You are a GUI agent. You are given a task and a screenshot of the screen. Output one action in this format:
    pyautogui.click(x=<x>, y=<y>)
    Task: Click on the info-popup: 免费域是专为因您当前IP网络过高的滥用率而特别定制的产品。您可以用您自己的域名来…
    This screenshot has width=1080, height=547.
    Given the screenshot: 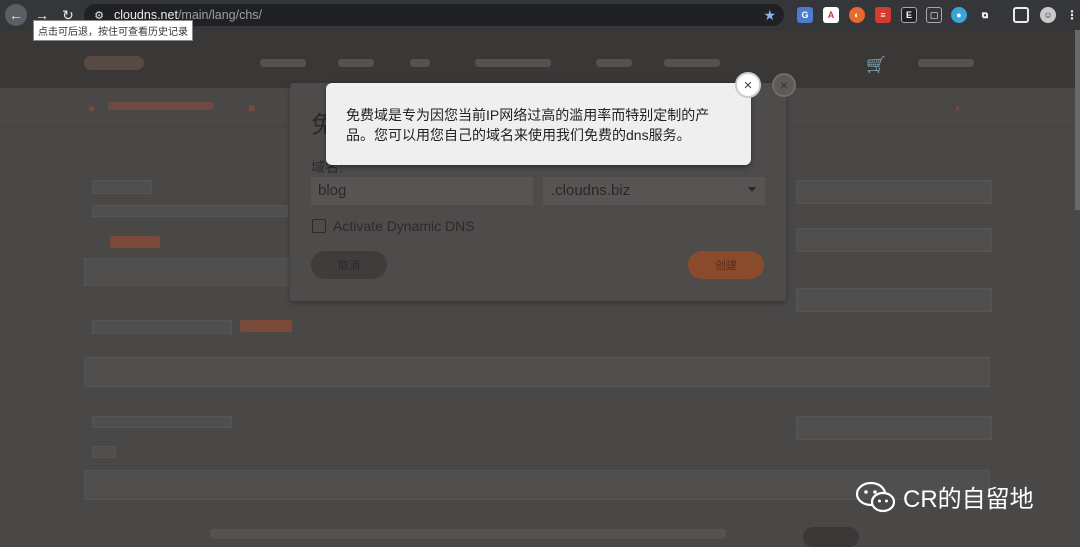 What is the action you would take?
    pyautogui.click(x=538, y=124)
    